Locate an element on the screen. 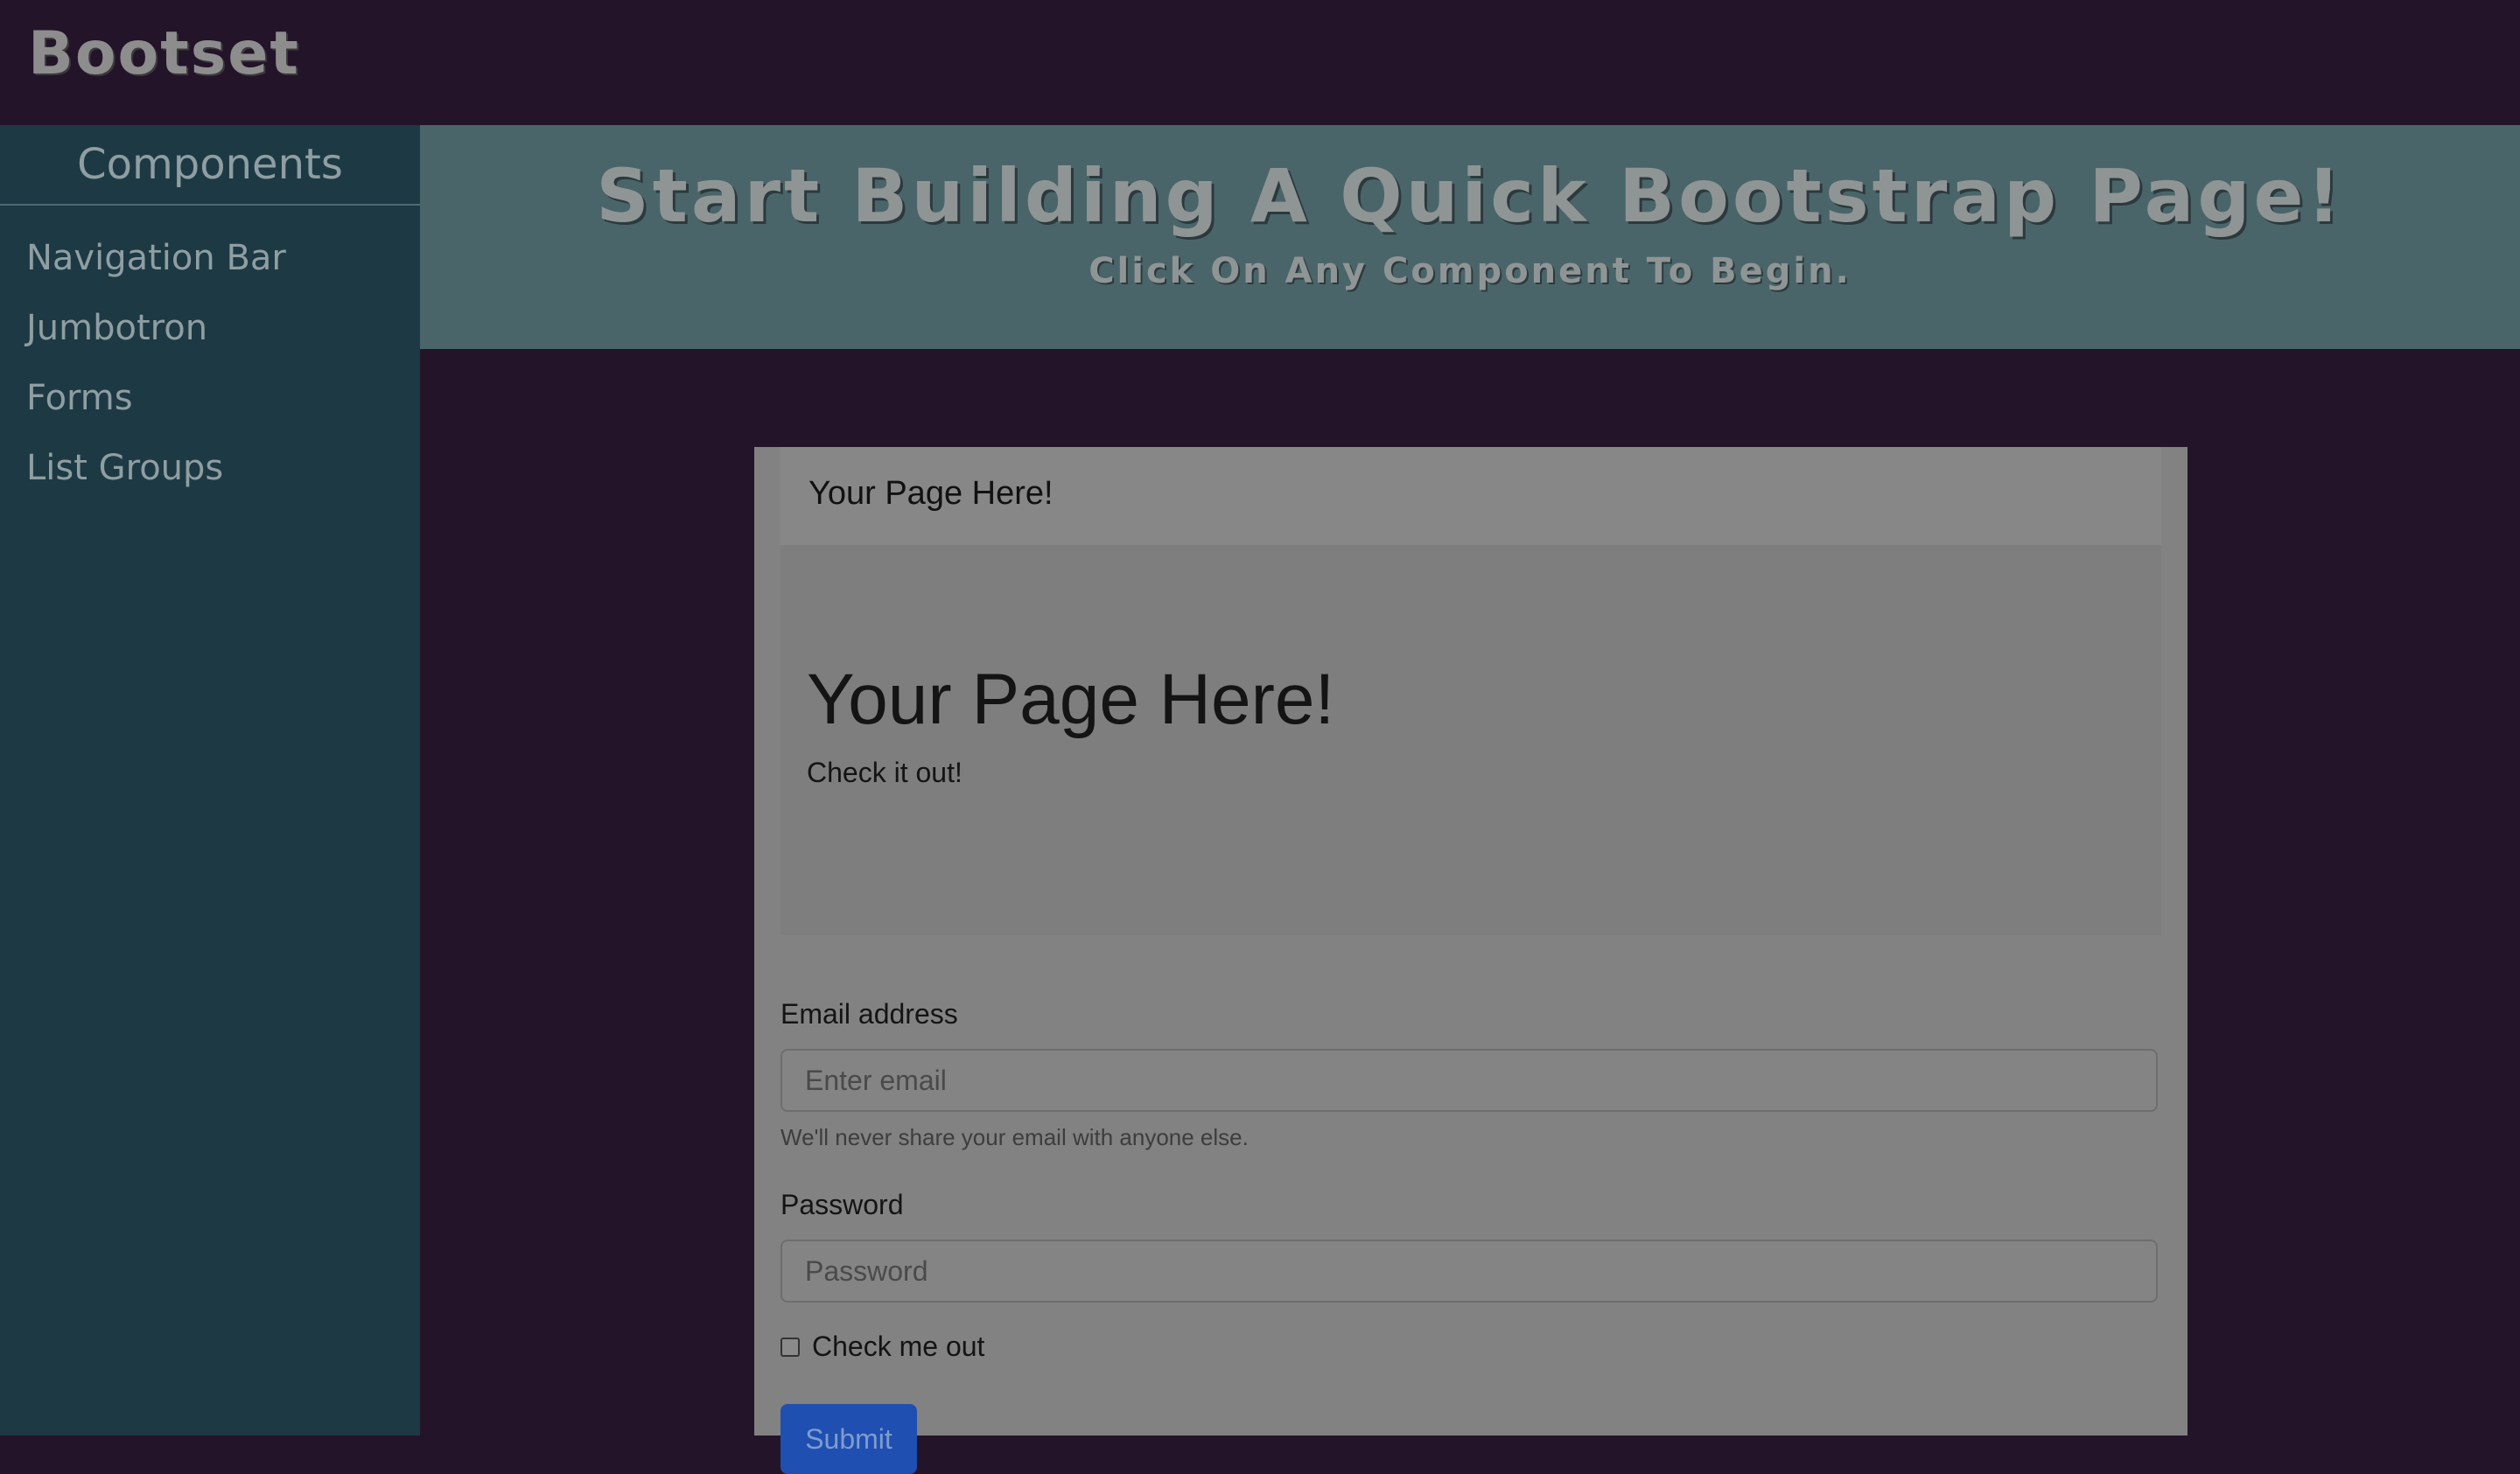 The width and height of the screenshot is (2520, 1474). preview-jumbotron: Your Page Here! Check it out! is located at coordinates (1470, 740).